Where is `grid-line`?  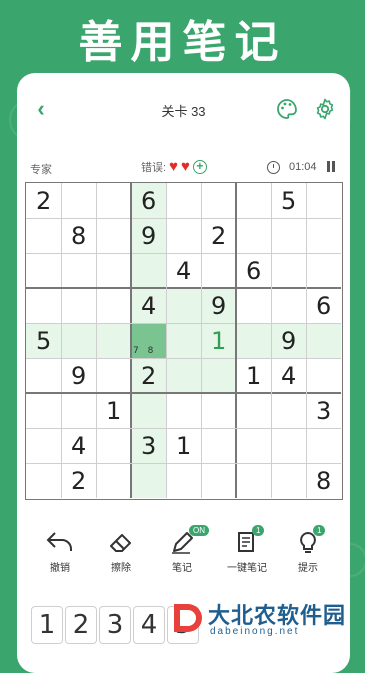
grid-line is located at coordinates (183, 323).